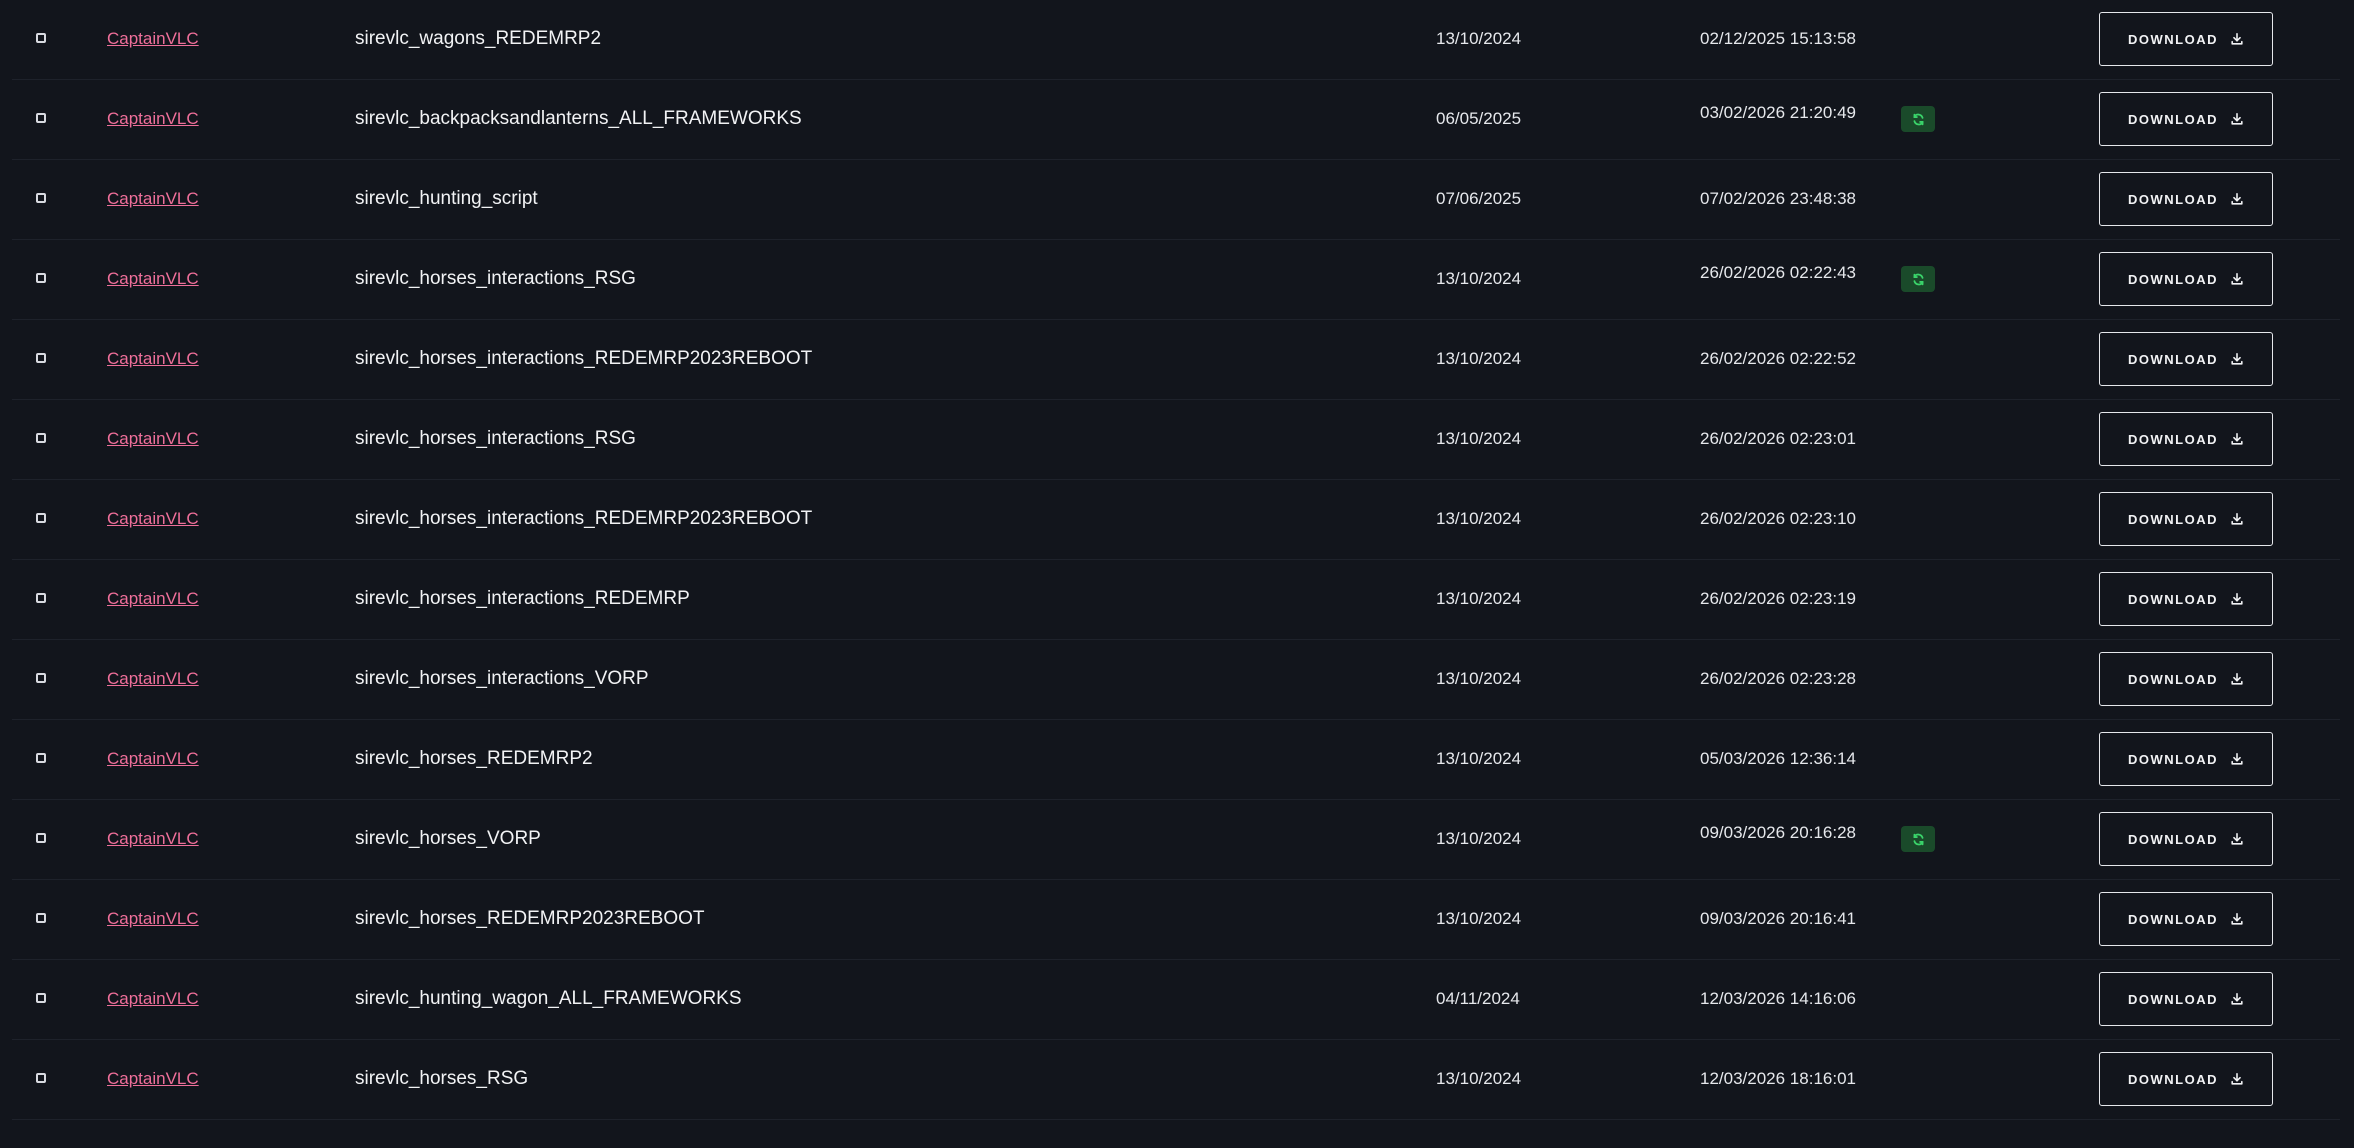  I want to click on updated-datetime: 07/02/2026 23:48:38, so click(1778, 198).